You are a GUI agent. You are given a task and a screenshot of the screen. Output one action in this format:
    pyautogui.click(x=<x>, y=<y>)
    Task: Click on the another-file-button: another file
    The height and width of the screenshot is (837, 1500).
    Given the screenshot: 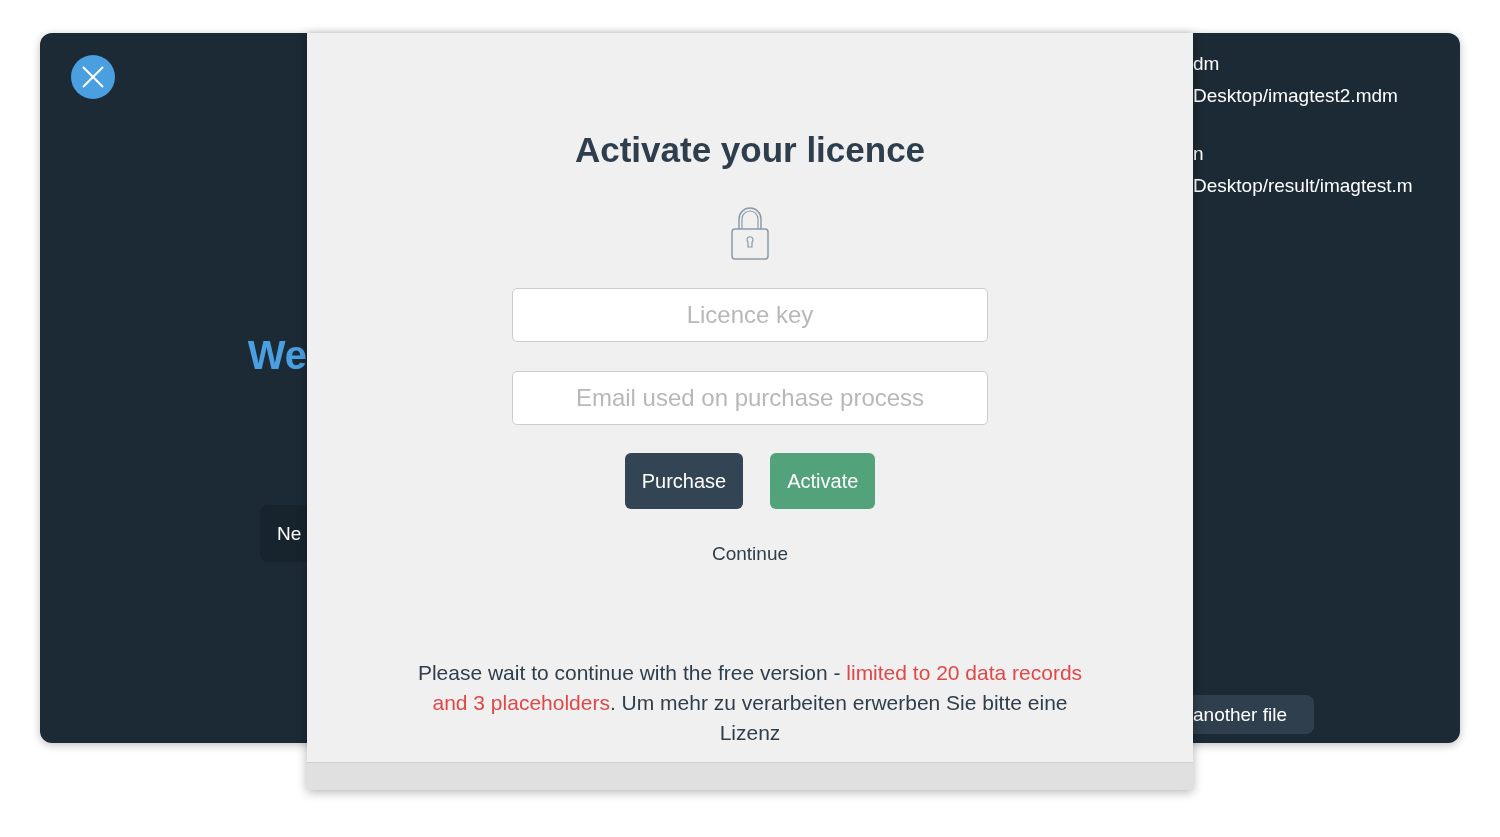 What is the action you would take?
    pyautogui.click(x=1253, y=714)
    